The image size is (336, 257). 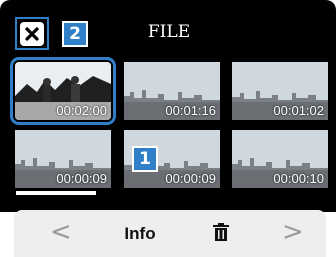 I want to click on close-icon, so click(x=32, y=33).